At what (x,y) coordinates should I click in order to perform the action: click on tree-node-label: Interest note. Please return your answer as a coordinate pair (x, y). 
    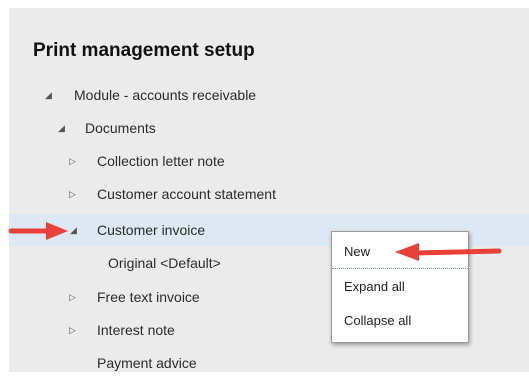
    Looking at the image, I should click on (136, 330).